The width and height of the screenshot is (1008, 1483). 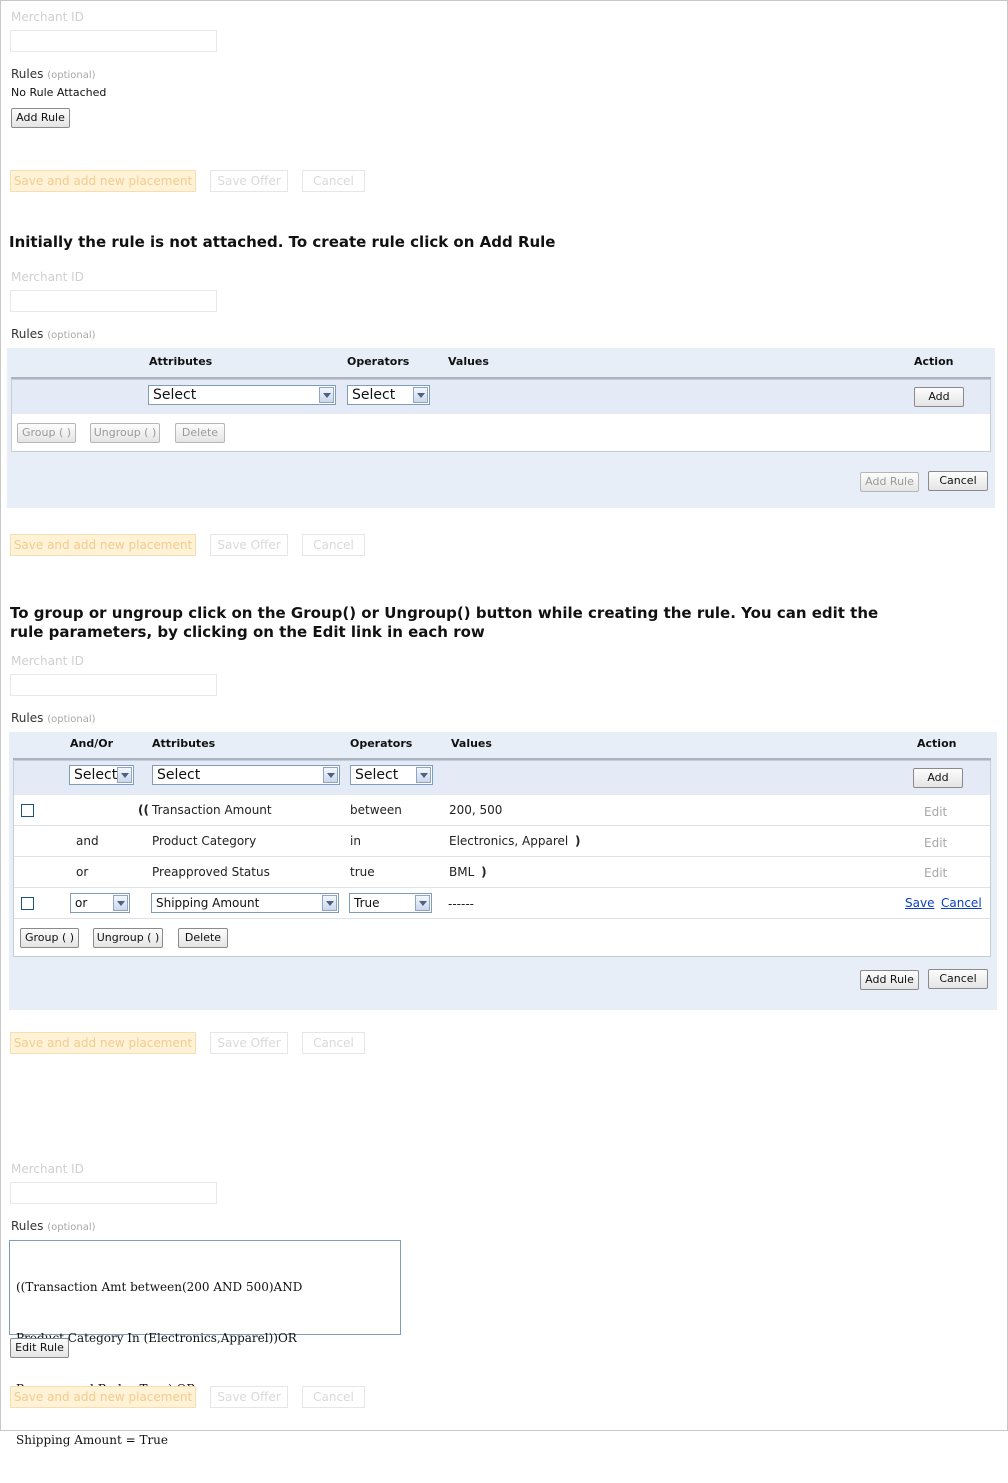 What do you see at coordinates (39, 1348) in the screenshot?
I see `edit-rule-button: Edit Rule` at bounding box center [39, 1348].